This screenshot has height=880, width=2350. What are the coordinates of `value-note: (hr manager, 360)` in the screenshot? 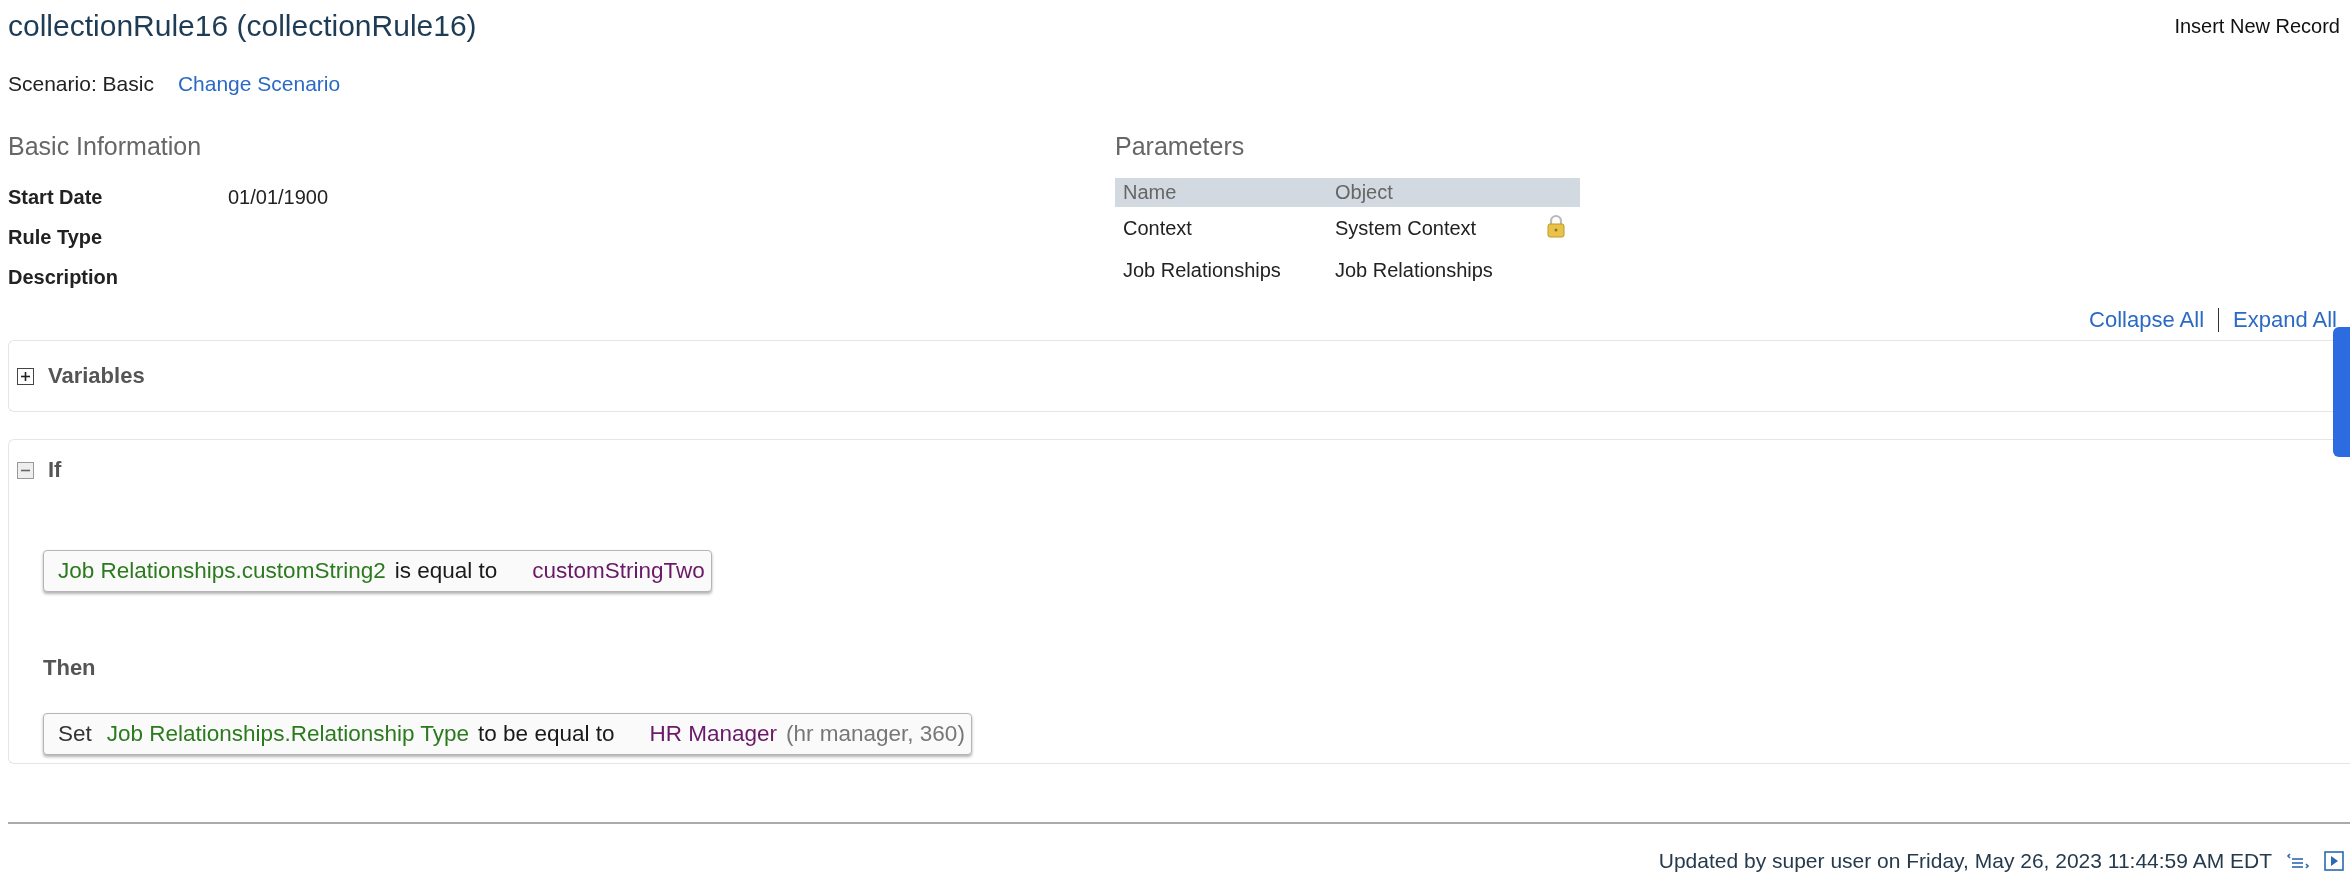 It's located at (875, 734).